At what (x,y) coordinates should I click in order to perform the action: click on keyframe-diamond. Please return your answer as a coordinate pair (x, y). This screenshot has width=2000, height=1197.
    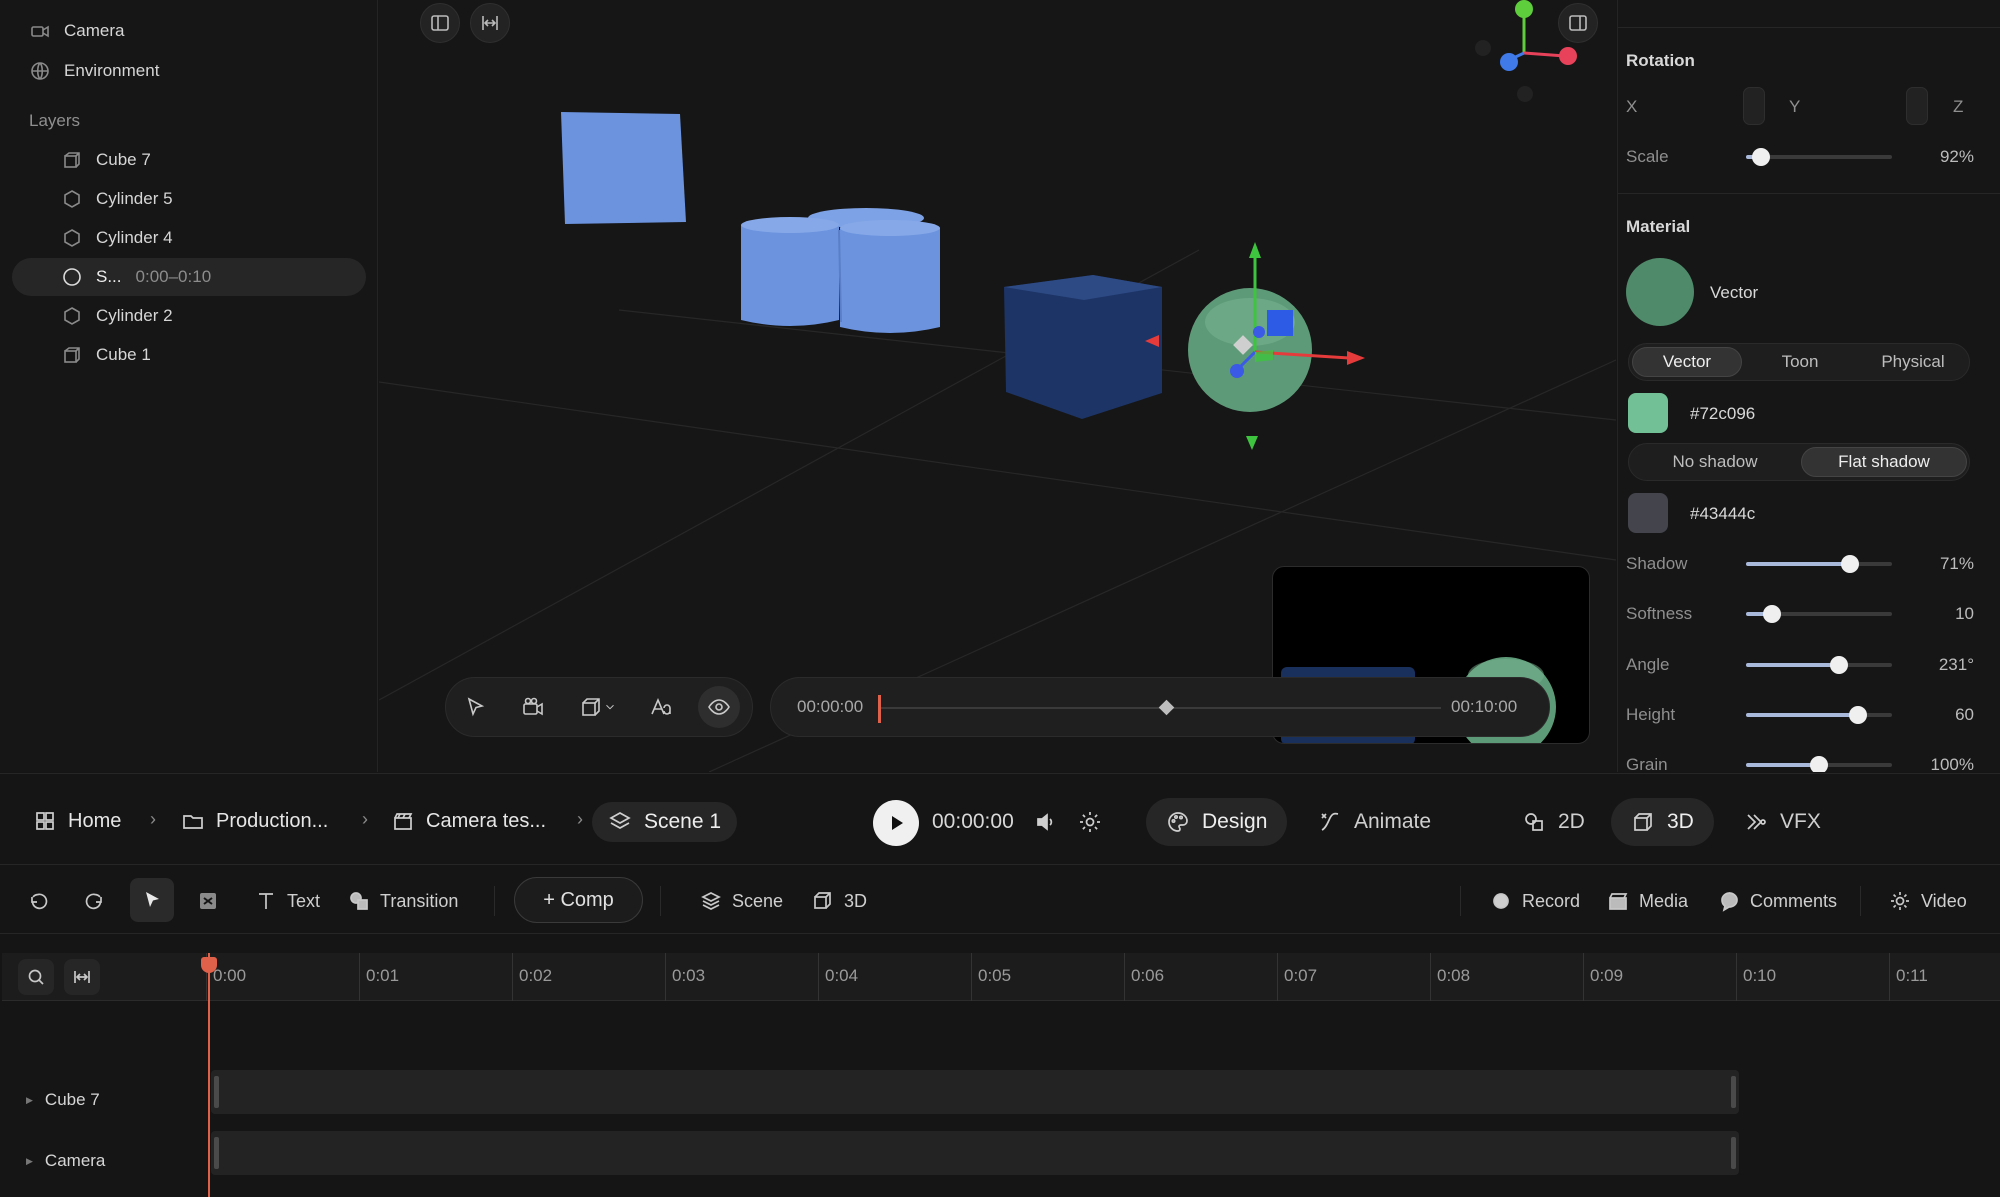
    Looking at the image, I should click on (1166, 707).